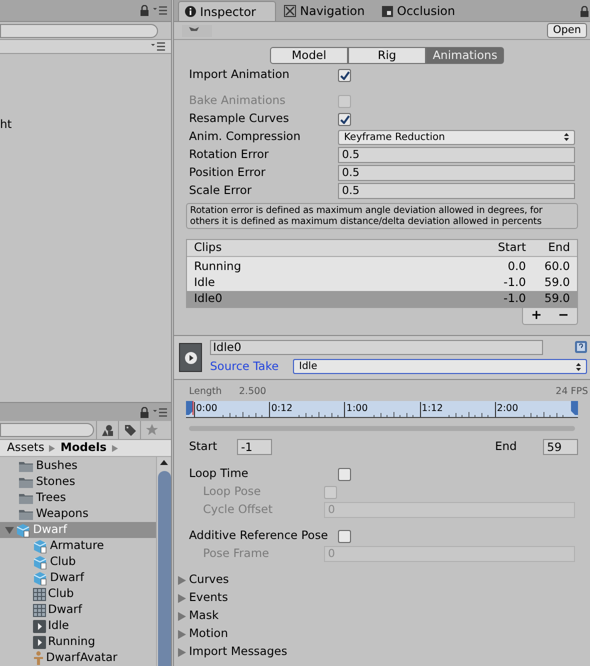 The image size is (590, 666). I want to click on foldout: Mask, so click(198, 616).